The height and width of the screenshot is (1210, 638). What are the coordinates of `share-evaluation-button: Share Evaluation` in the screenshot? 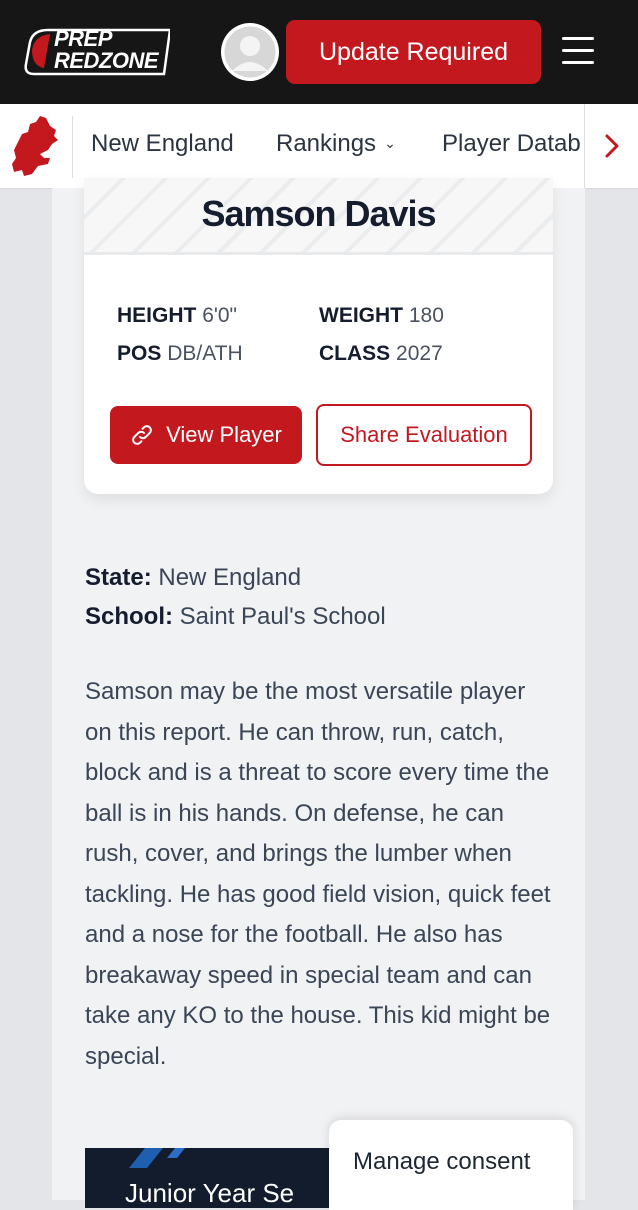 It's located at (424, 435).